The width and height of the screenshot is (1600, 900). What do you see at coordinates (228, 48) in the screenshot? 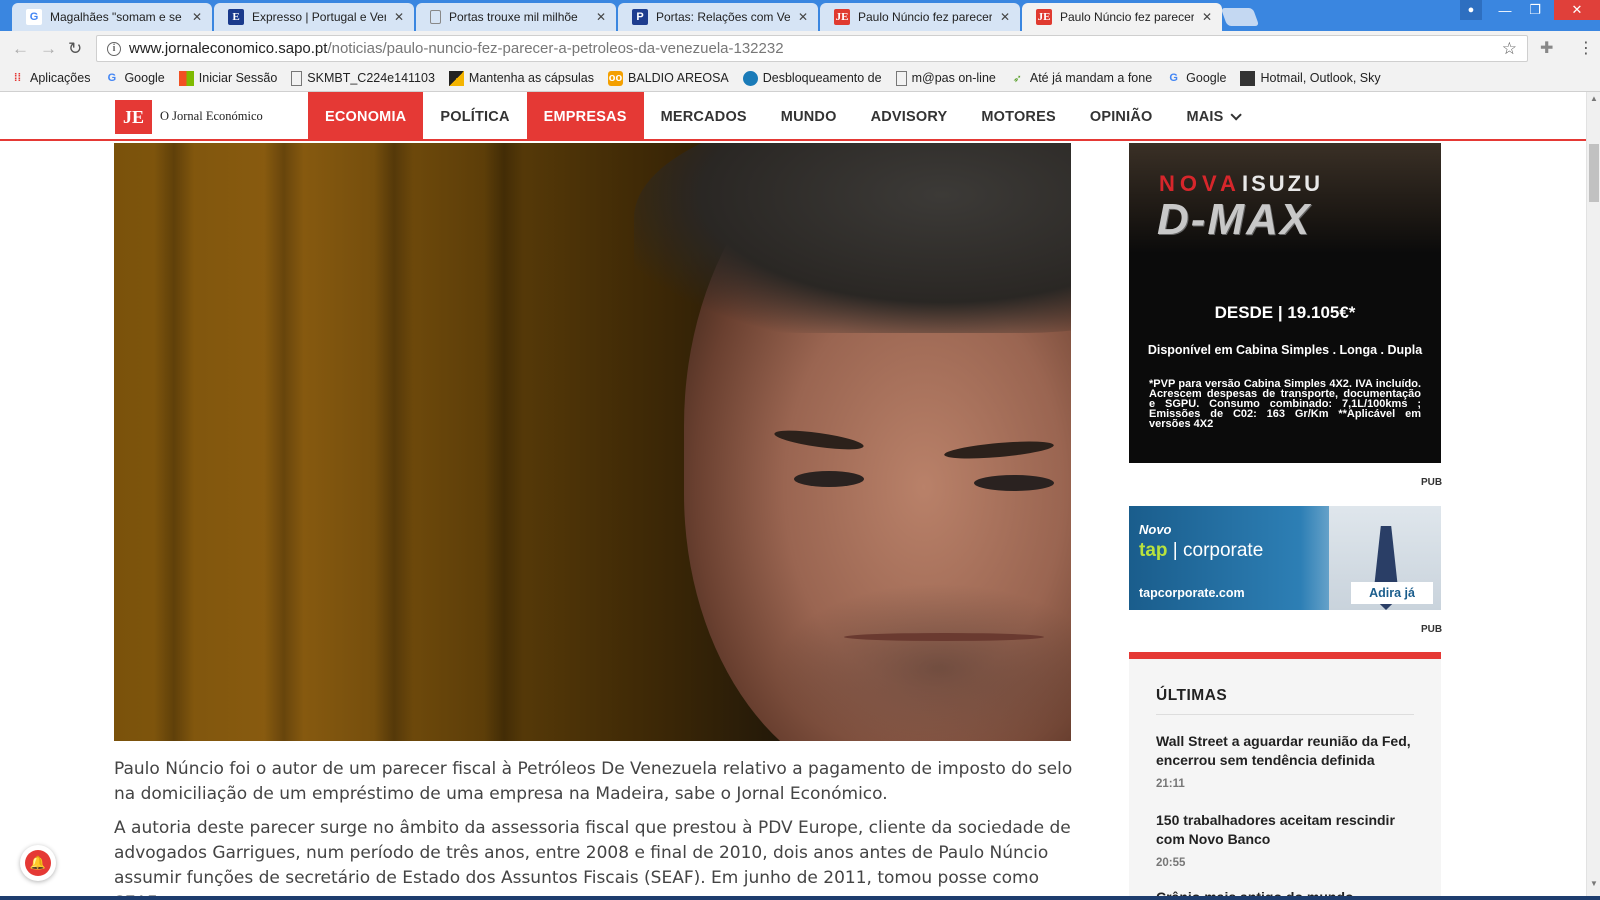
I see `url-domain: www.jornaleconomico.sapo.pt` at bounding box center [228, 48].